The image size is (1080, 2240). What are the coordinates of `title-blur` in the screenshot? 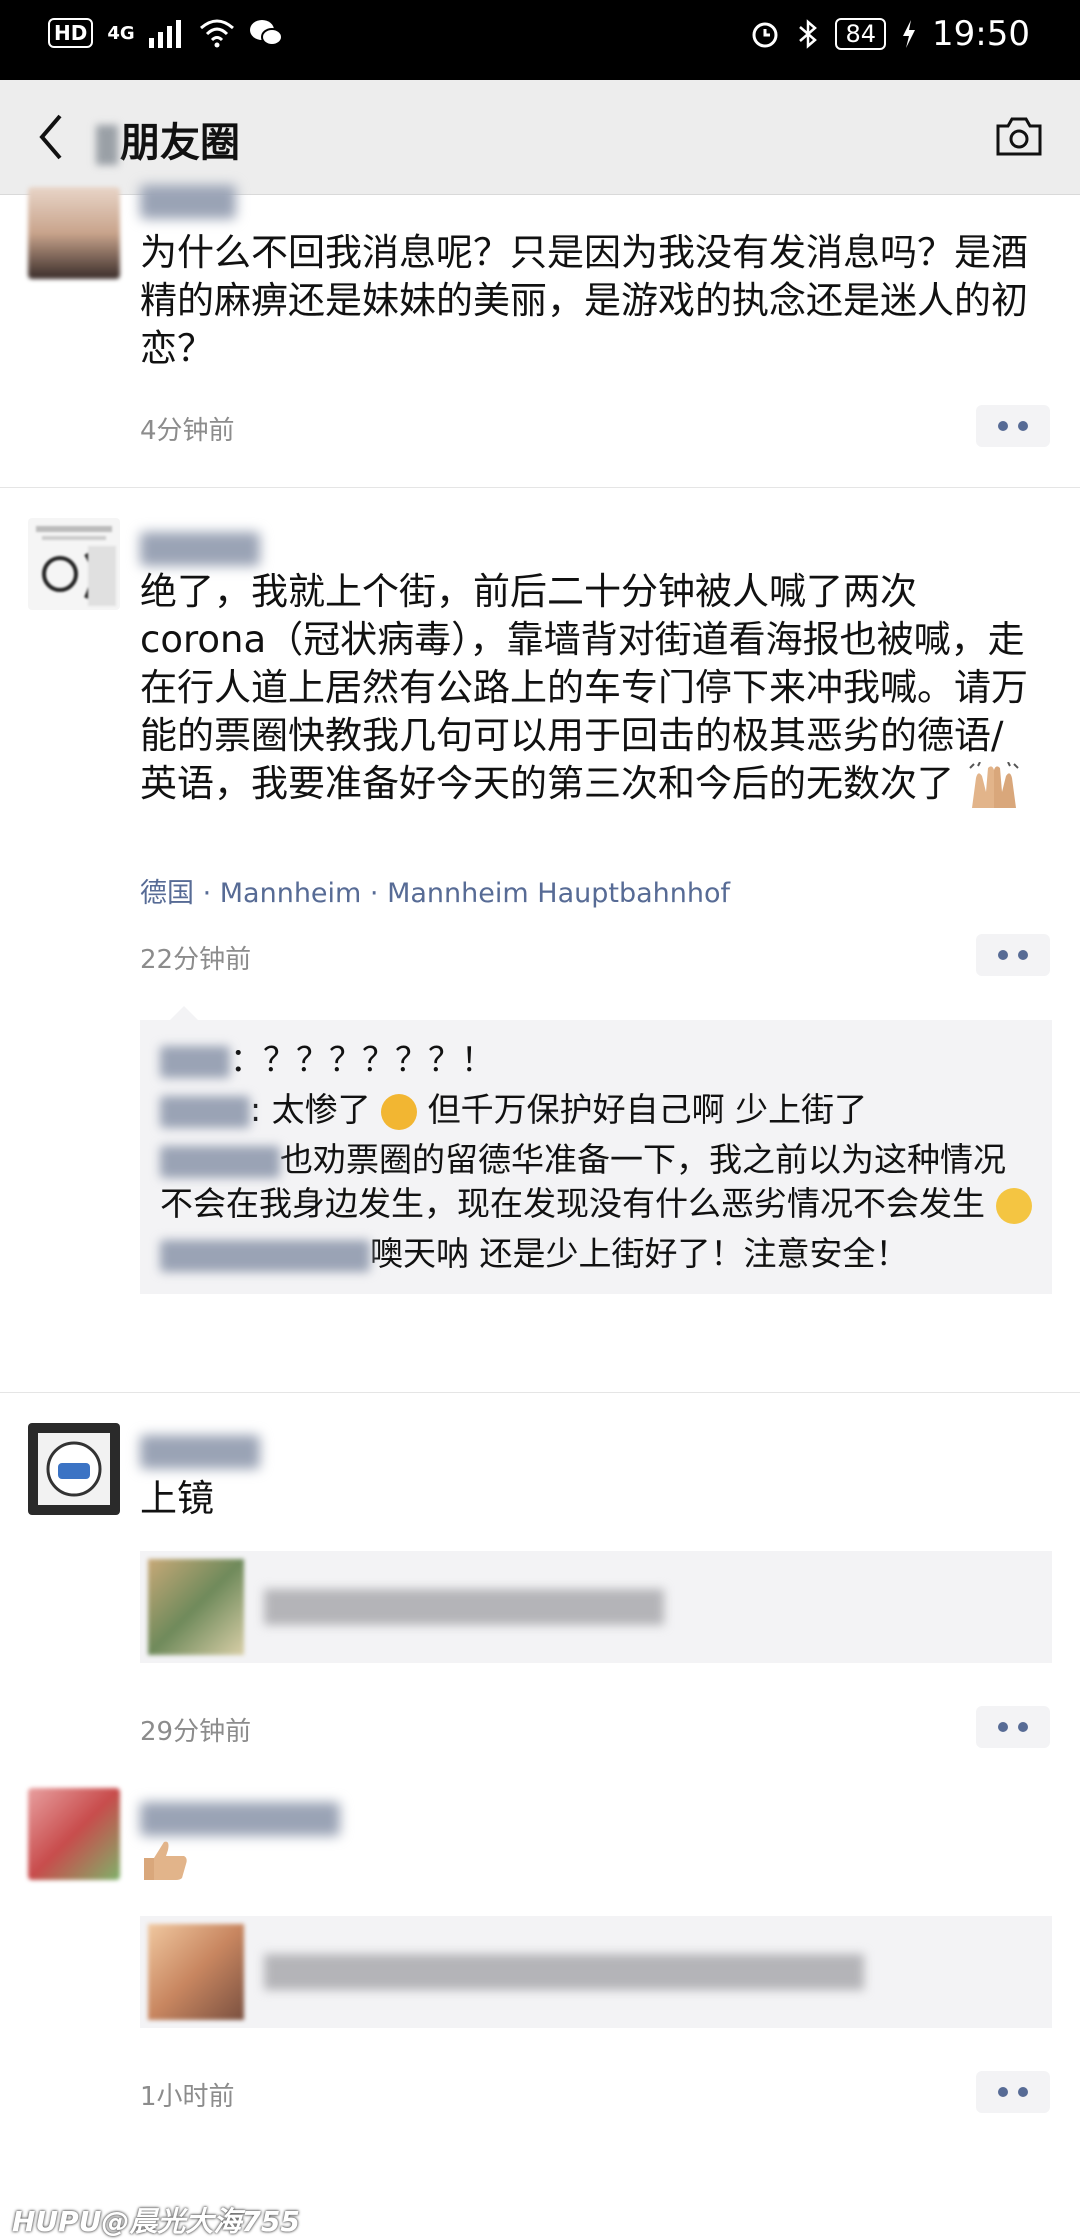 It's located at (107, 145).